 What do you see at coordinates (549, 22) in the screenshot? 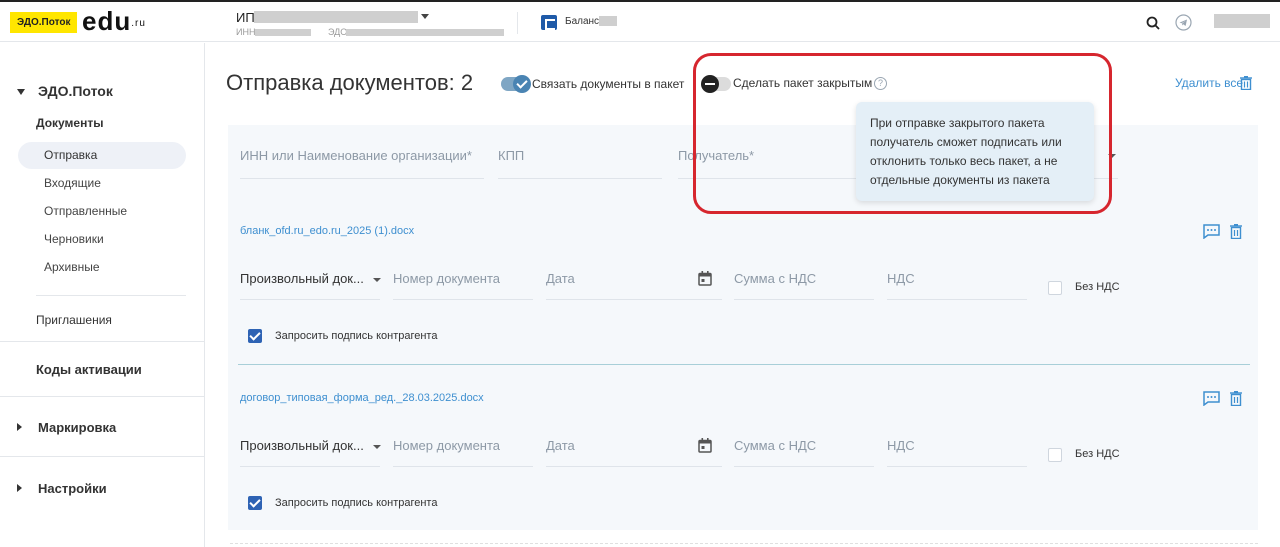
I see `wallet-icon` at bounding box center [549, 22].